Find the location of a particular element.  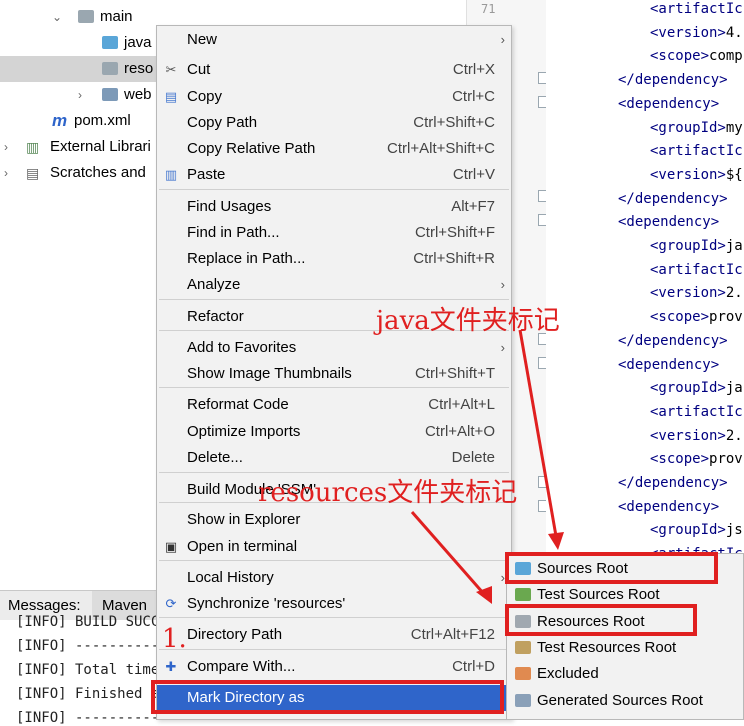

code-line: <dependency> is located at coordinates (668, 507).